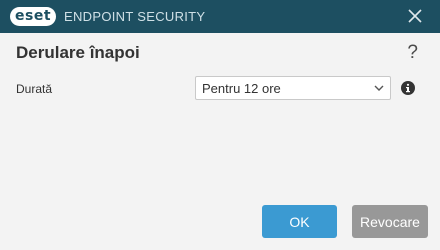 The height and width of the screenshot is (250, 440). What do you see at coordinates (379, 88) in the screenshot?
I see `chevron-down-icon` at bounding box center [379, 88].